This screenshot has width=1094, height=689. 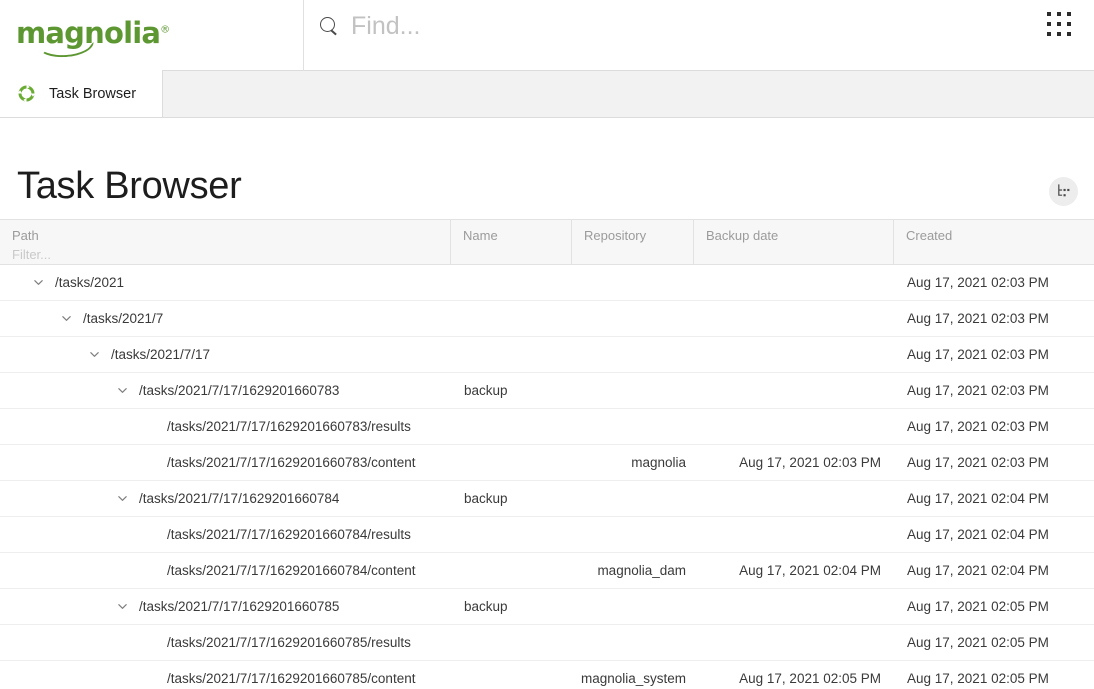 What do you see at coordinates (994, 242) in the screenshot?
I see `column-header-created: Created` at bounding box center [994, 242].